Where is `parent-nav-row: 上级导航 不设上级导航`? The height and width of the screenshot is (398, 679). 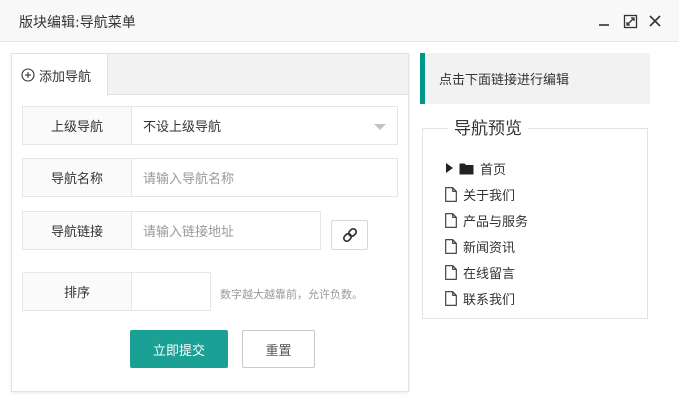 parent-nav-row: 上级导航 不设上级导航 is located at coordinates (210, 125).